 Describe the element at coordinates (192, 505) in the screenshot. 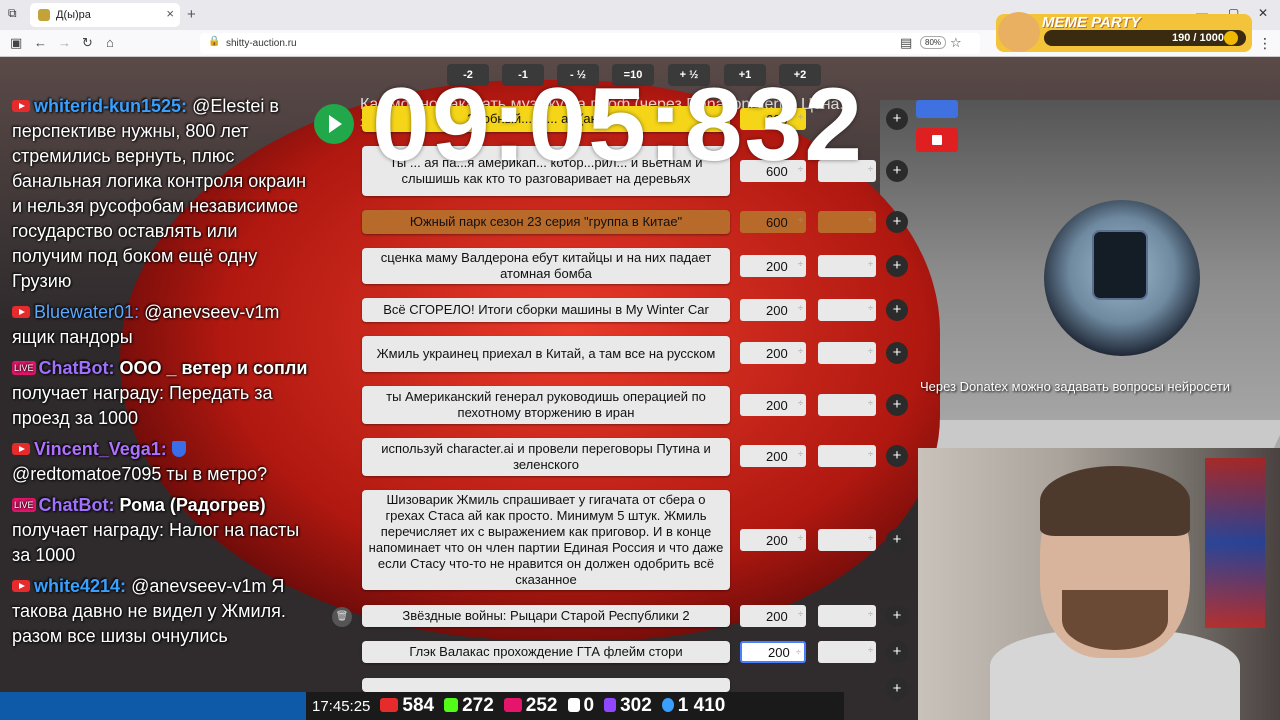

I see `chat-reward-user: Рома (Радогрев)` at that location.